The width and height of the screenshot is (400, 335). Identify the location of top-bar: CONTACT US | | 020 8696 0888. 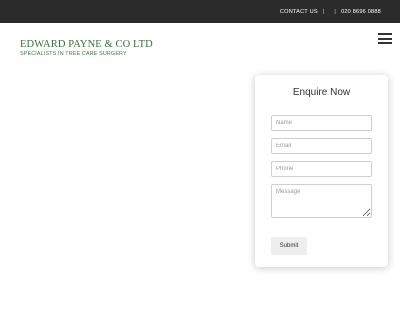
(200, 11).